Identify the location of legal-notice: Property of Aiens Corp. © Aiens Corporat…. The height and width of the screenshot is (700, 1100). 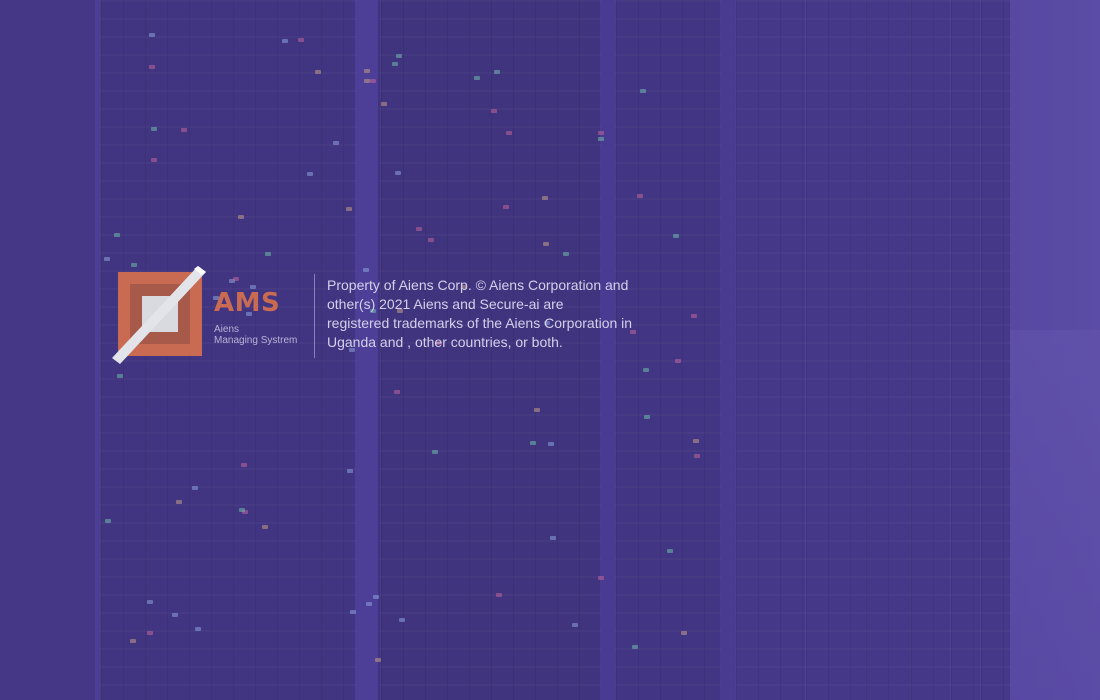
(487, 314).